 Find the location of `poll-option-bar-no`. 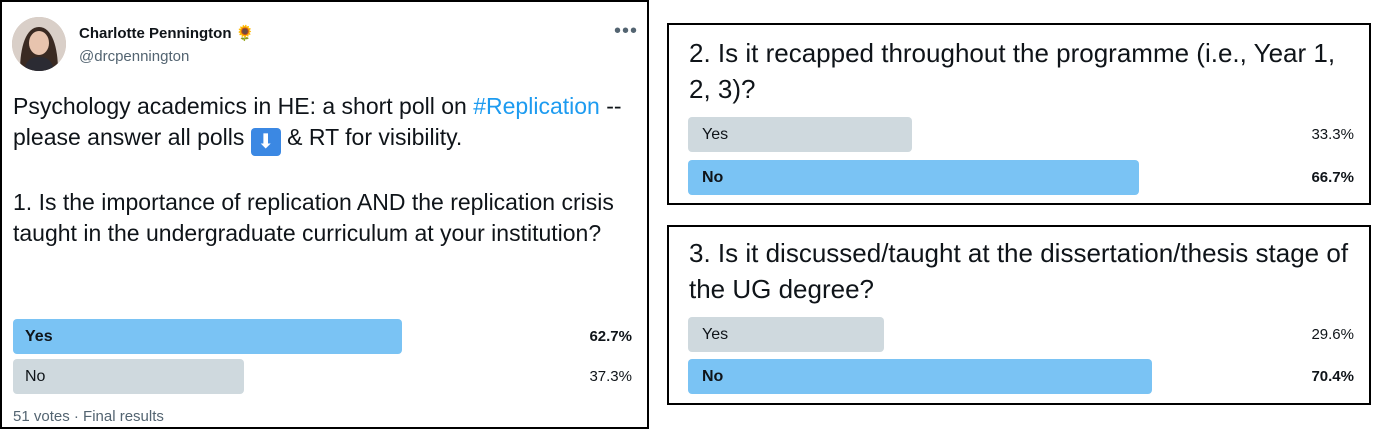

poll-option-bar-no is located at coordinates (128, 376).